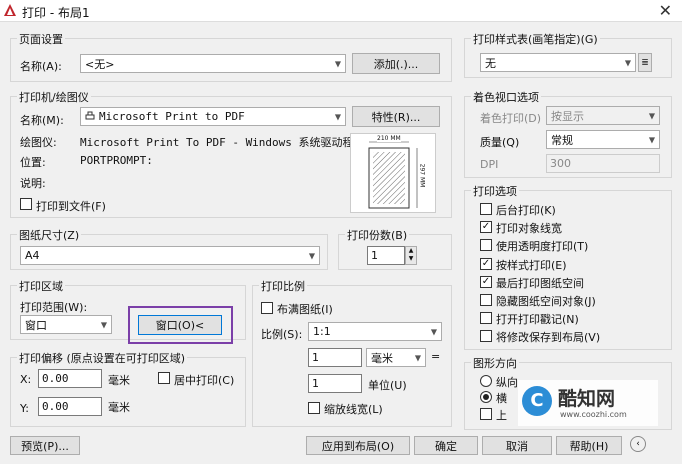 The width and height of the screenshot is (682, 464). I want to click on edit-style-icon: ≣, so click(645, 62).